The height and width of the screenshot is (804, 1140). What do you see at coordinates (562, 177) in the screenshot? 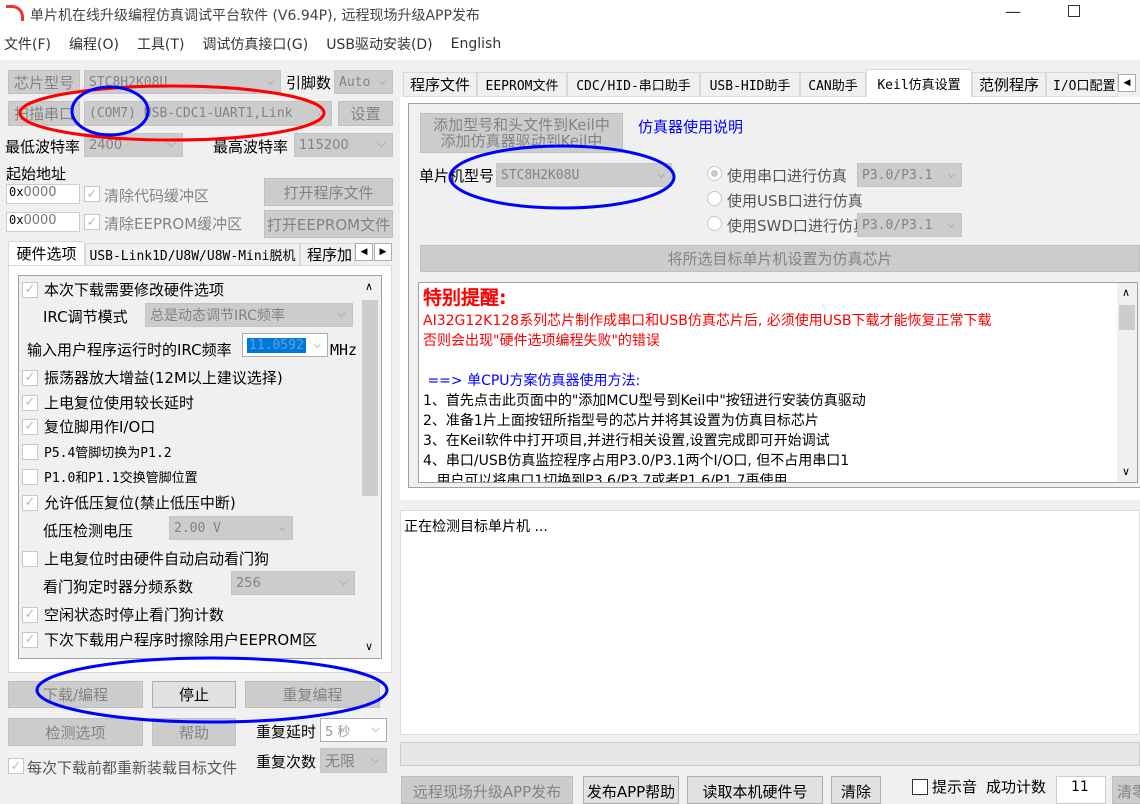
I see `blue-annotation-ellipse-mcu` at bounding box center [562, 177].